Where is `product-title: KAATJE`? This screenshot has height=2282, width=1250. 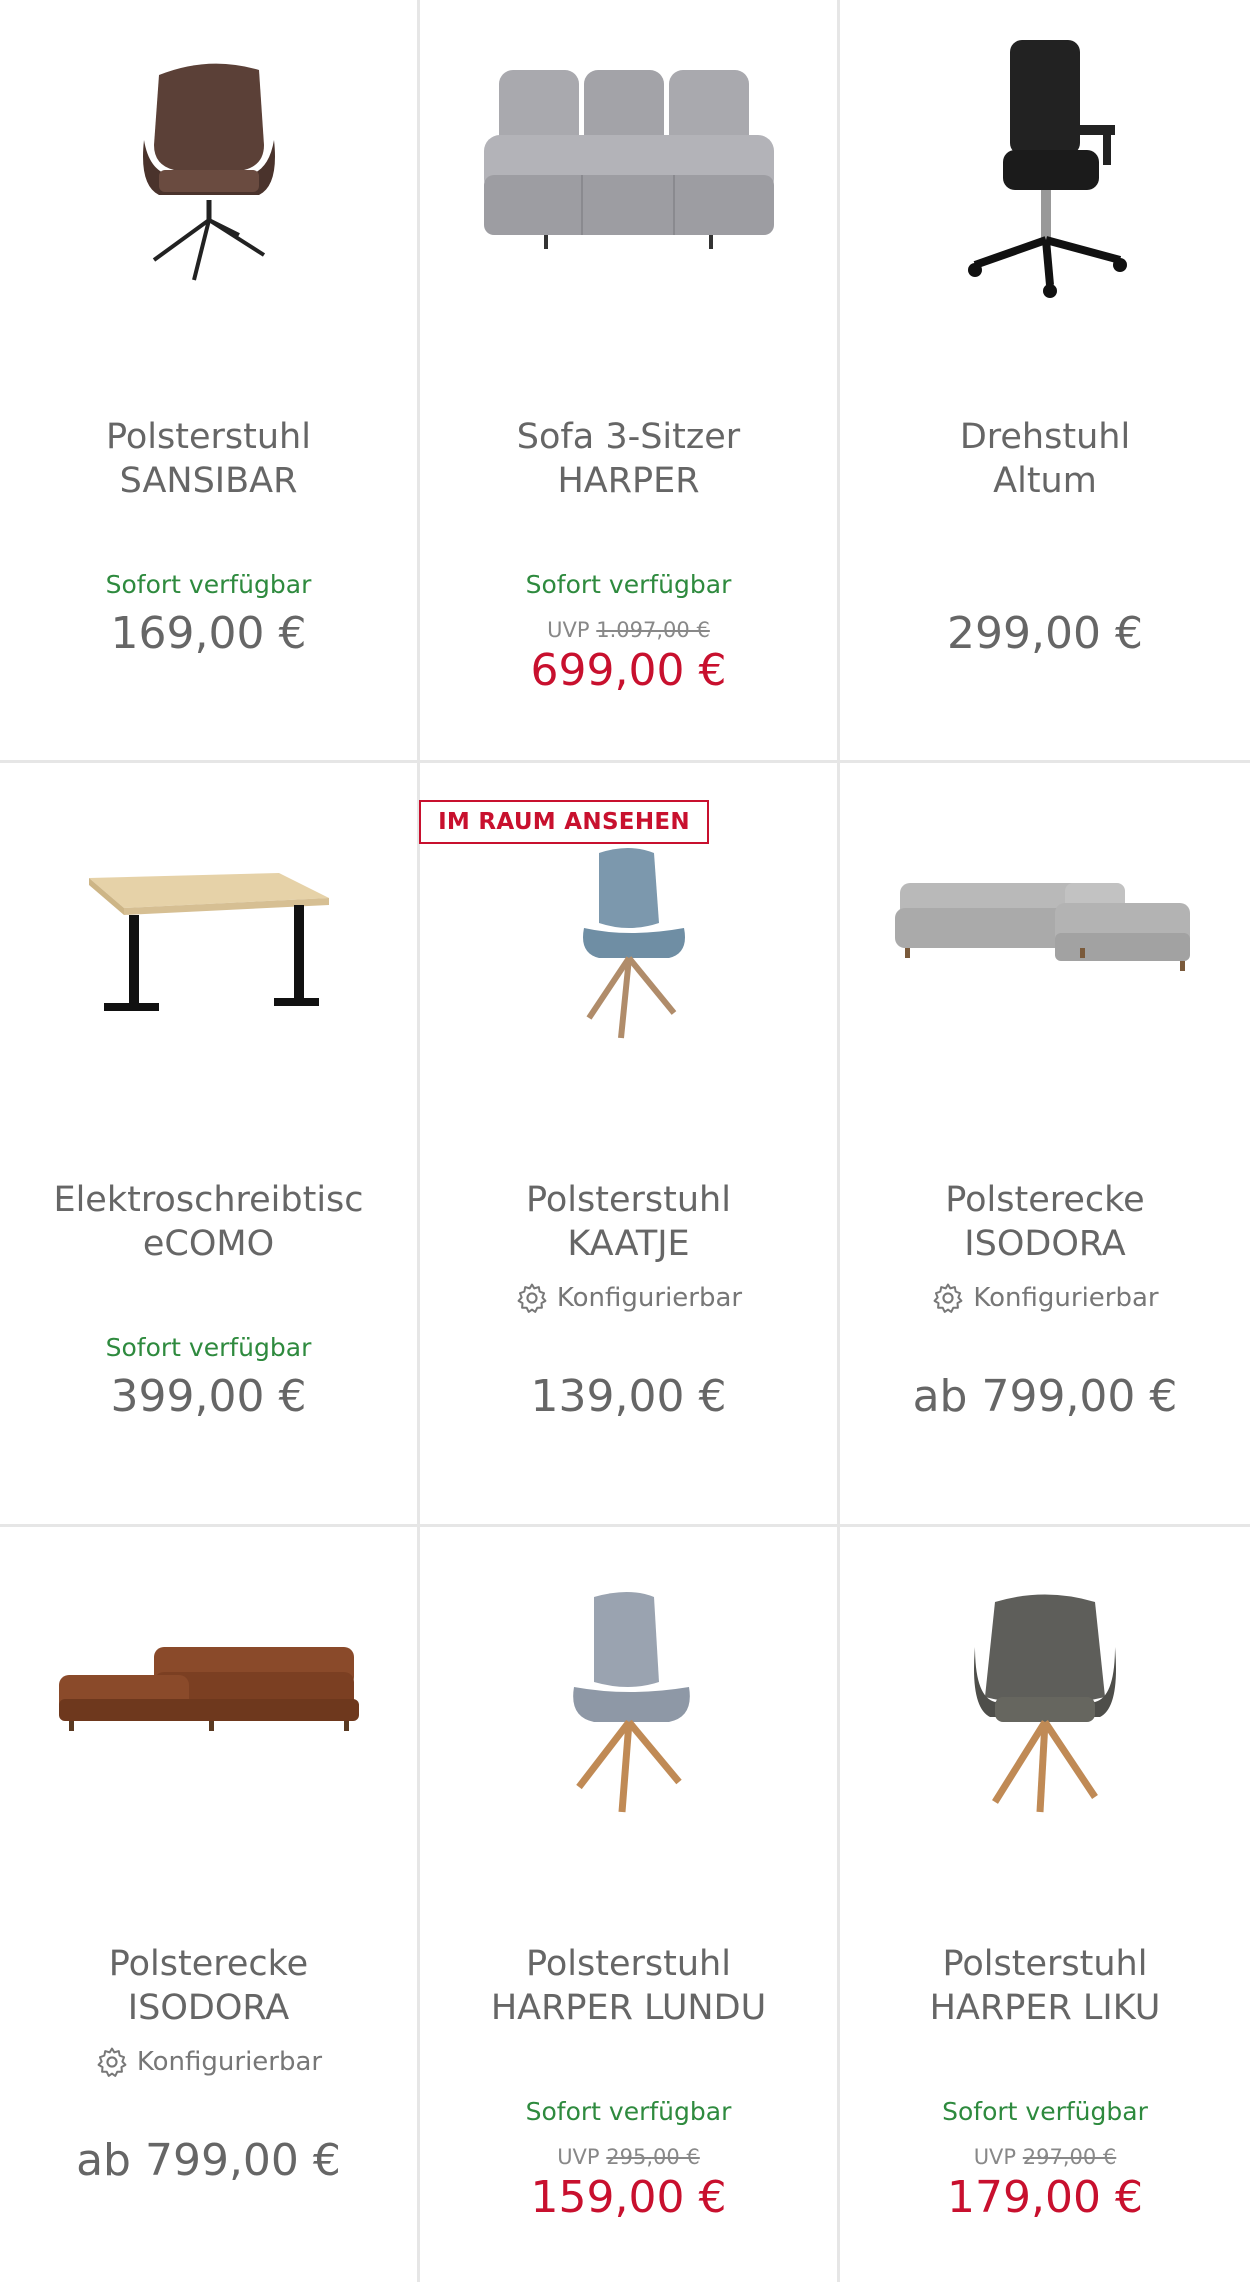 product-title: KAATJE is located at coordinates (628, 1244).